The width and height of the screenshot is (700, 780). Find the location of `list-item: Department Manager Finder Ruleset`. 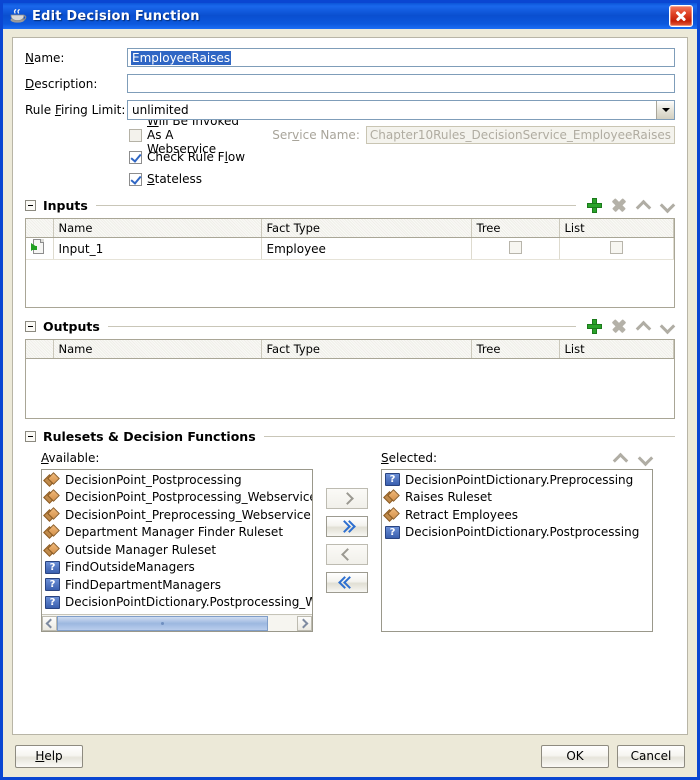

list-item: Department Manager Finder Ruleset is located at coordinates (177, 533).